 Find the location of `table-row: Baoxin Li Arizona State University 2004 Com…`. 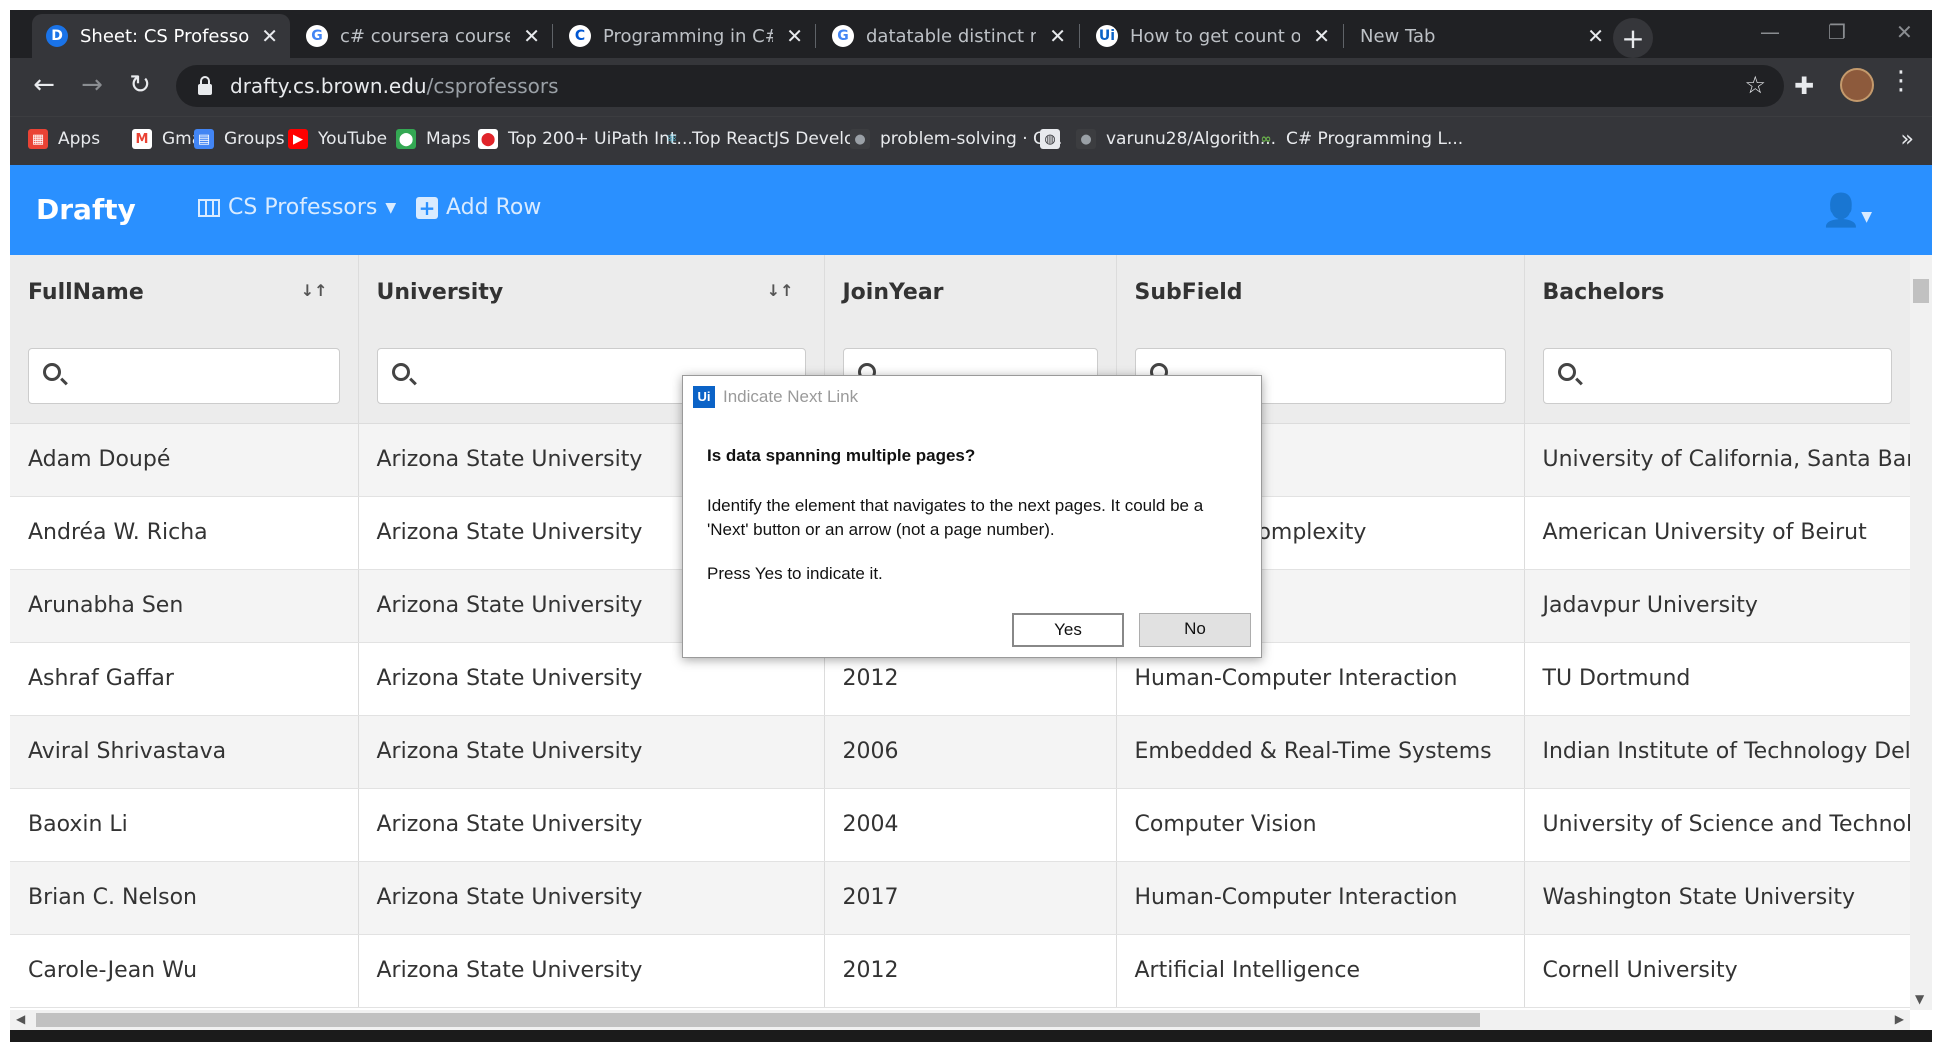

table-row: Baoxin Li Arizona State University 2004 Com… is located at coordinates (960, 825).